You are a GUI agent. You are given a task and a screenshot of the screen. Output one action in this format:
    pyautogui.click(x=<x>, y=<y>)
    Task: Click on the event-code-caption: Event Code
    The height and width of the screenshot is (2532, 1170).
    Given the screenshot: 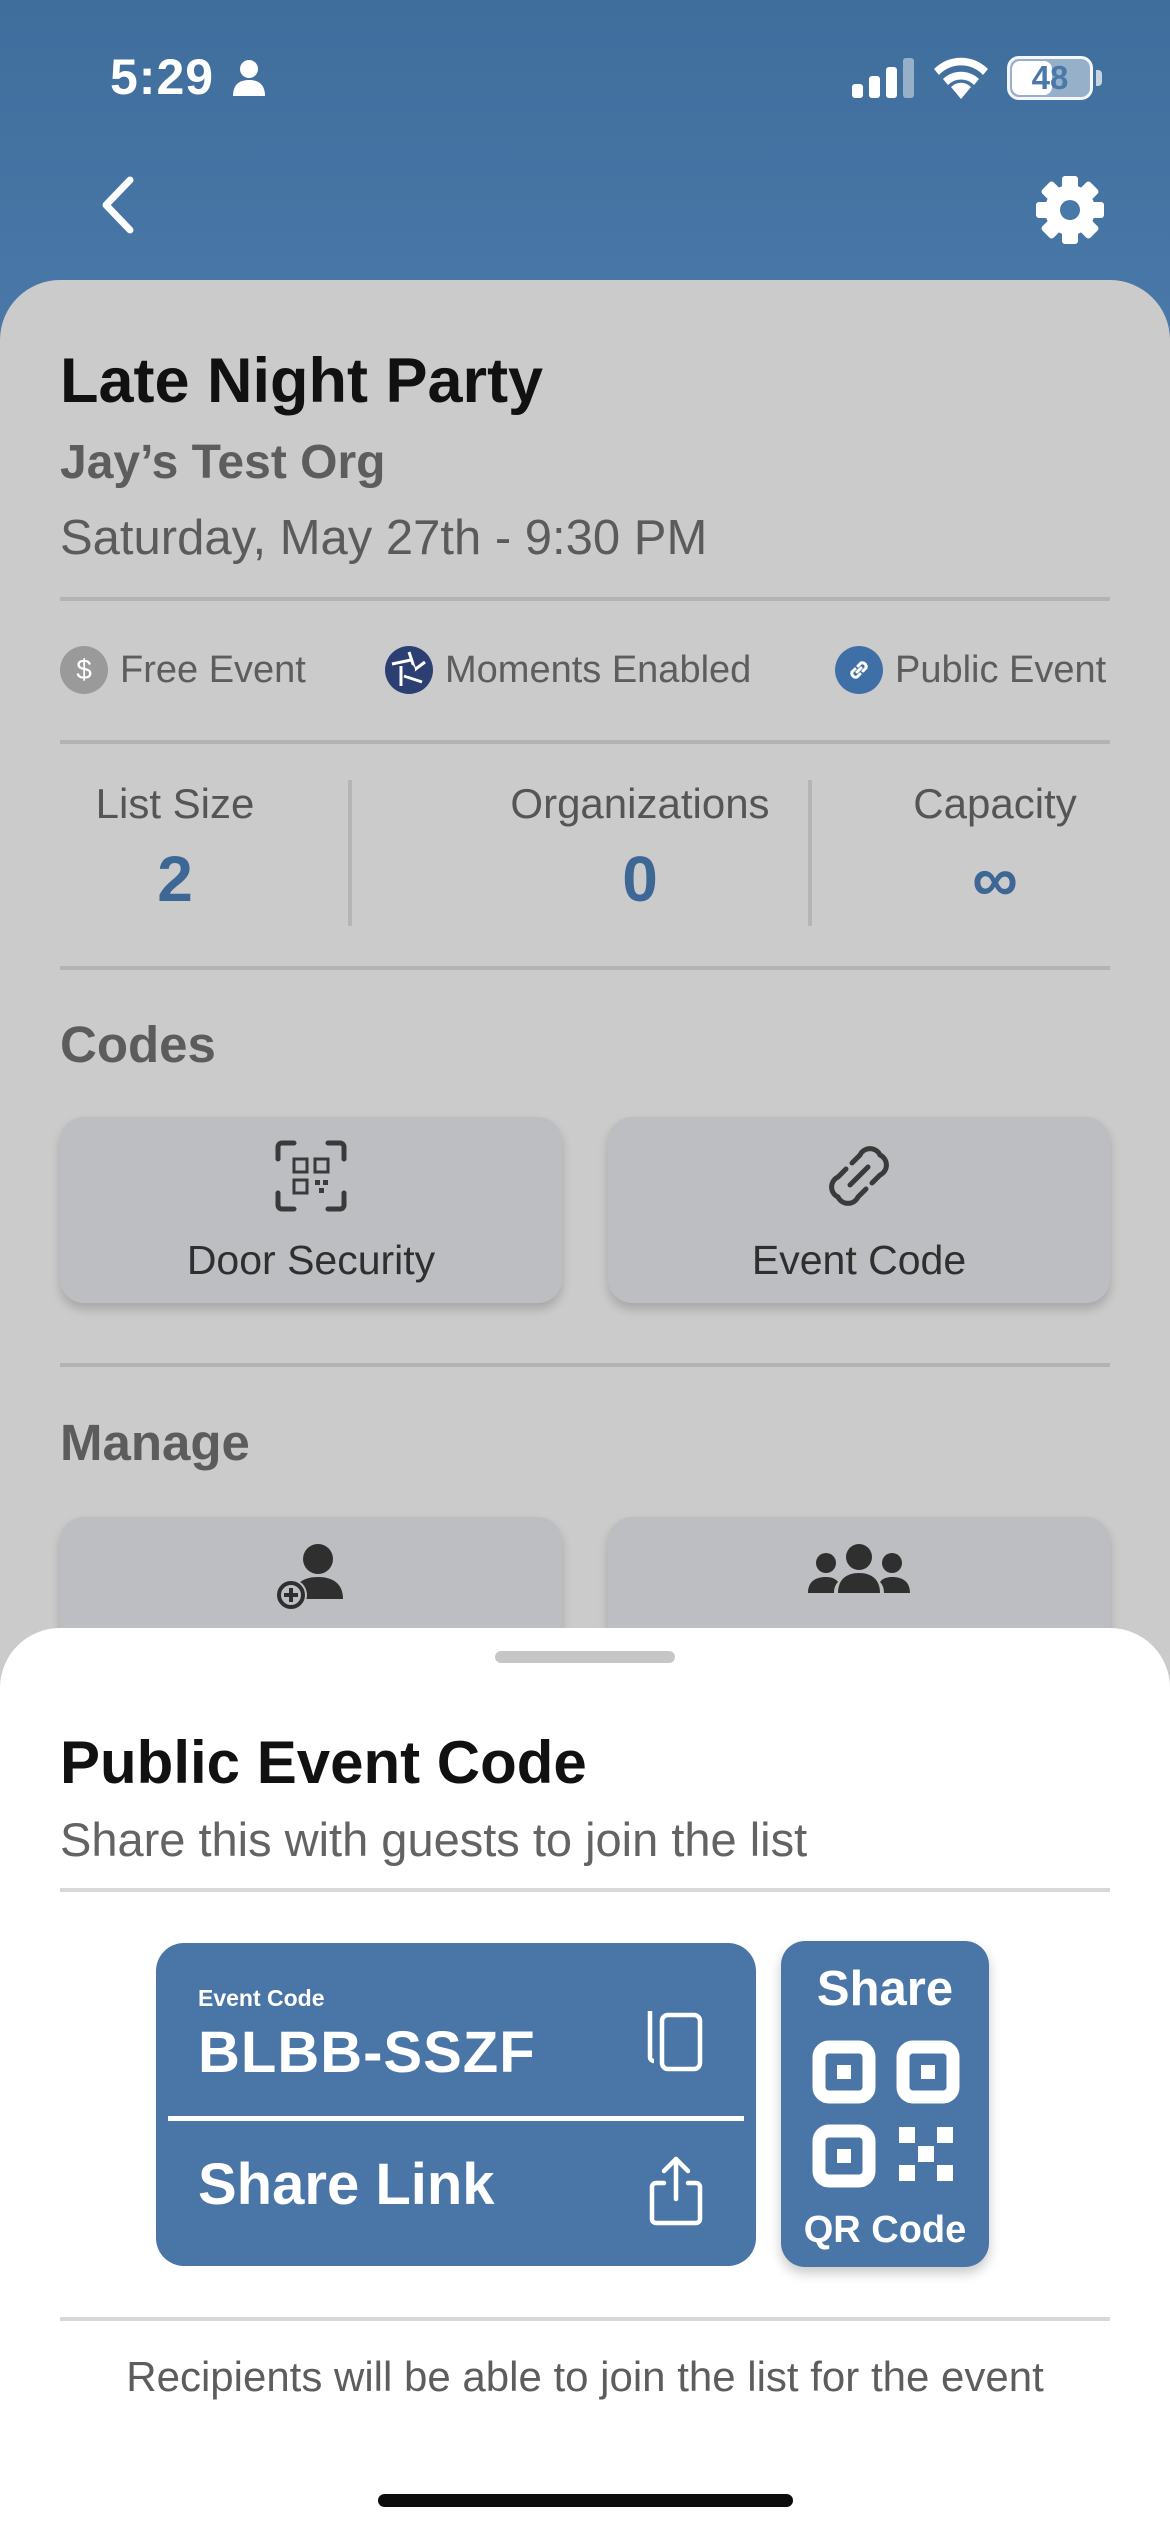 What is the action you would take?
    pyautogui.click(x=261, y=1998)
    